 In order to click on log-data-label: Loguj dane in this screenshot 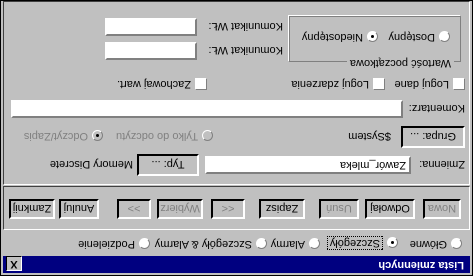, I will do `click(421, 84)`.